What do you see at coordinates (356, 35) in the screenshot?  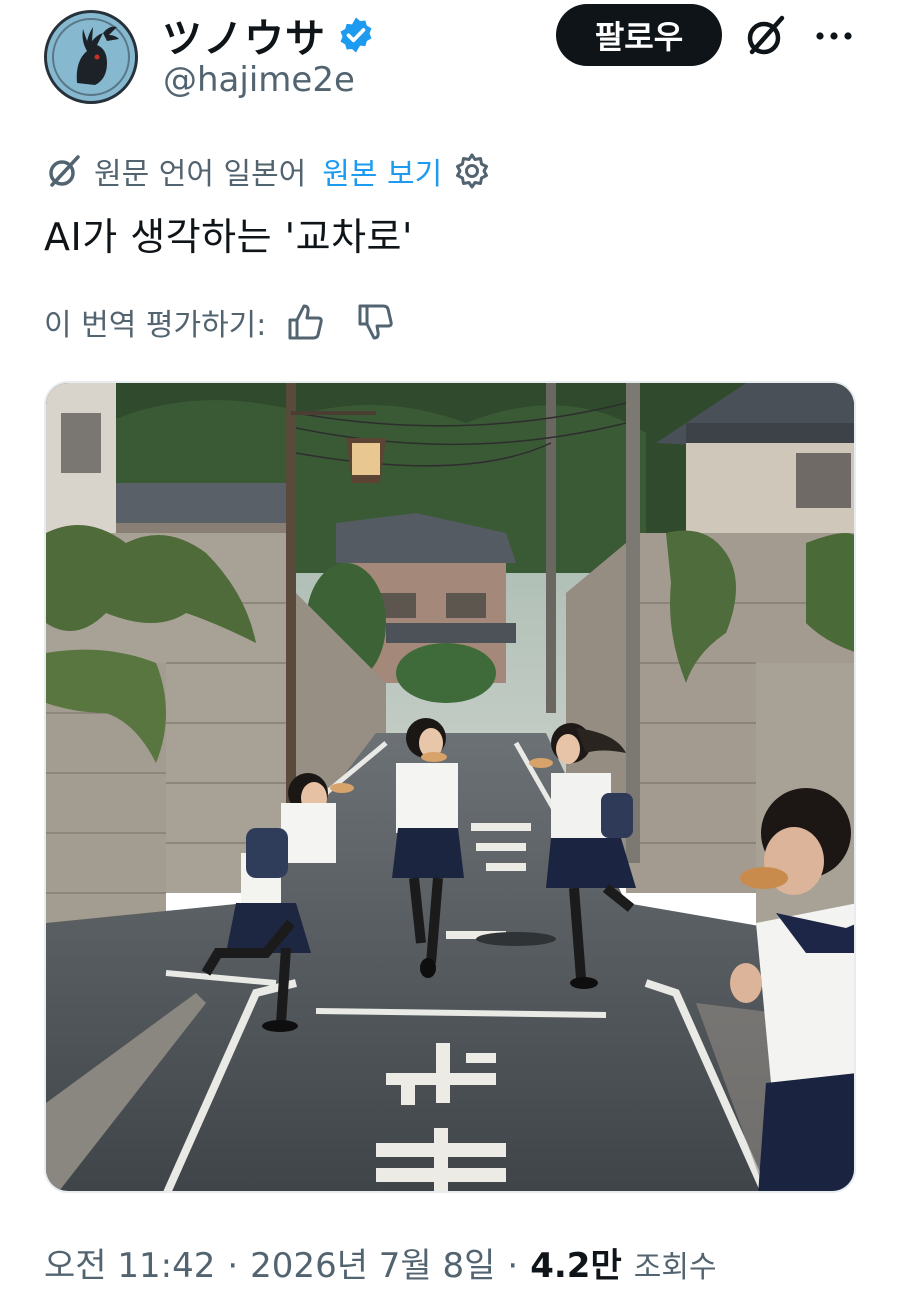 I see `verified-badge-icon` at bounding box center [356, 35].